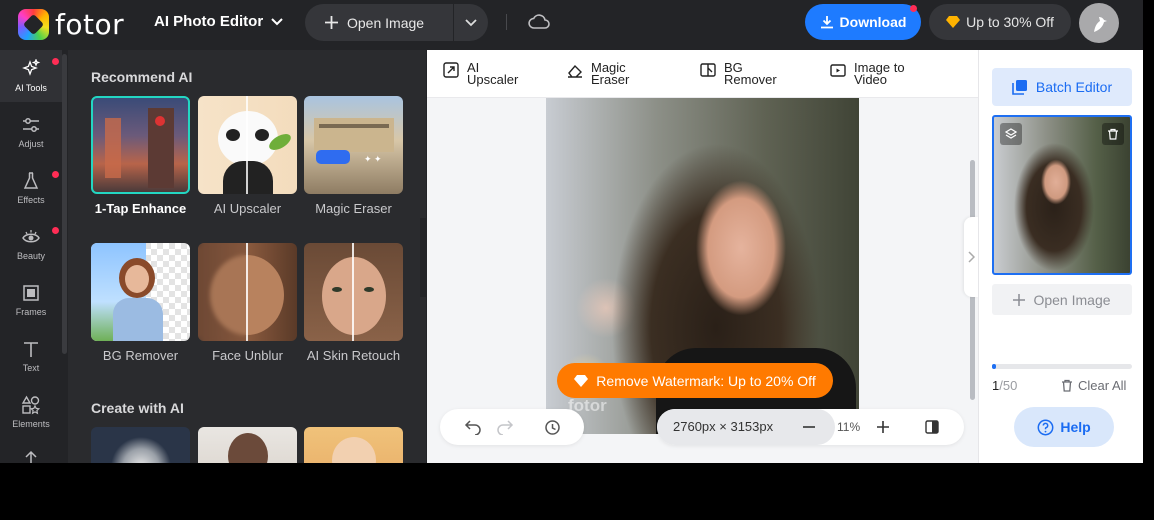  What do you see at coordinates (838, 70) in the screenshot?
I see `video-icon` at bounding box center [838, 70].